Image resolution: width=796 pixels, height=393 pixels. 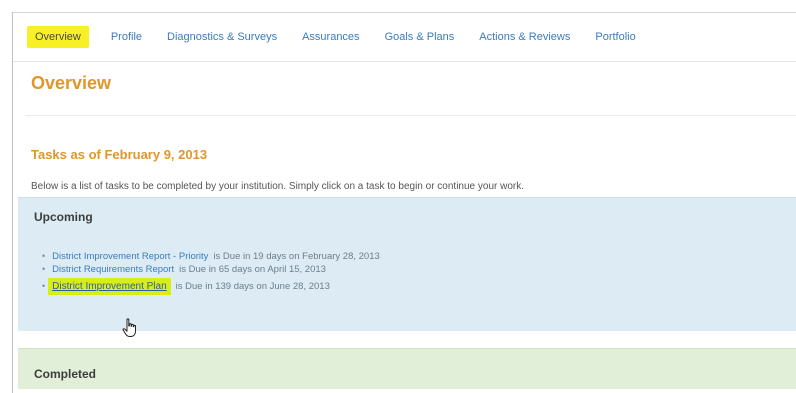 I want to click on tab-portfolio: Portfolio, so click(x=615, y=37).